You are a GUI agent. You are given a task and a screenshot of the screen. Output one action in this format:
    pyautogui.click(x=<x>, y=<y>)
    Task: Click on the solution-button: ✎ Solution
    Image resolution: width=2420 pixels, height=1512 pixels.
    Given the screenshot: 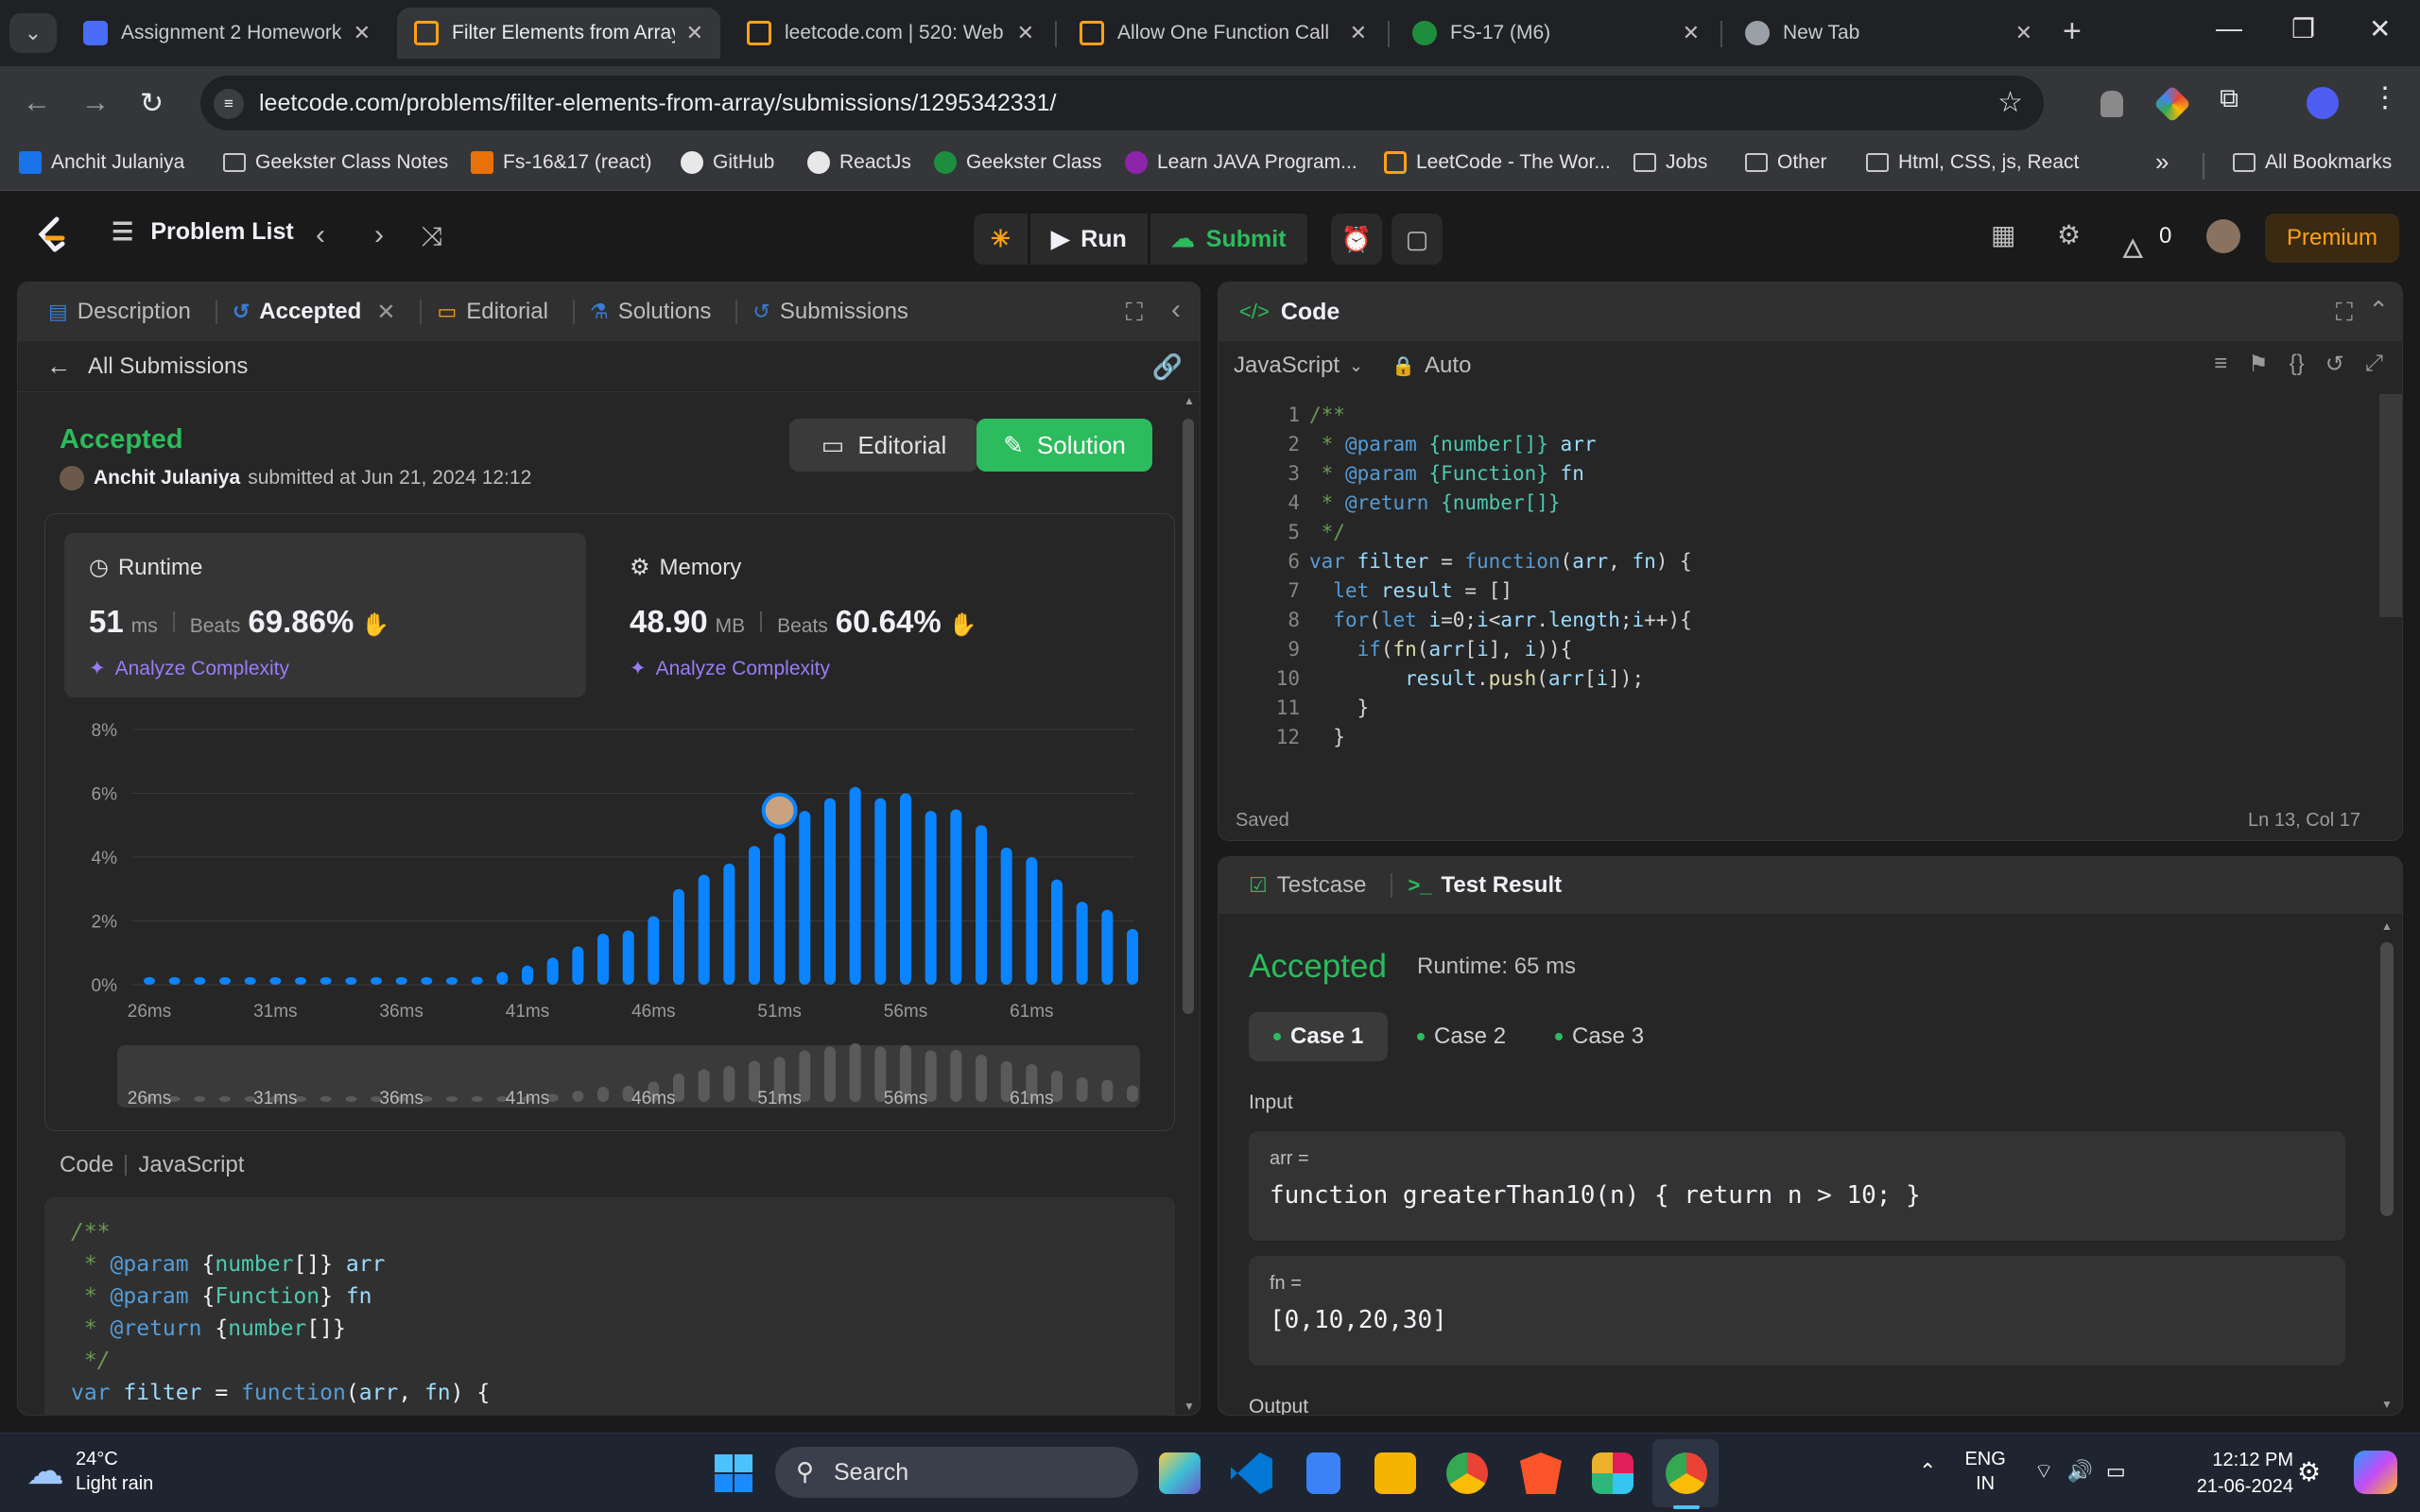 What is the action you would take?
    pyautogui.click(x=1064, y=445)
    